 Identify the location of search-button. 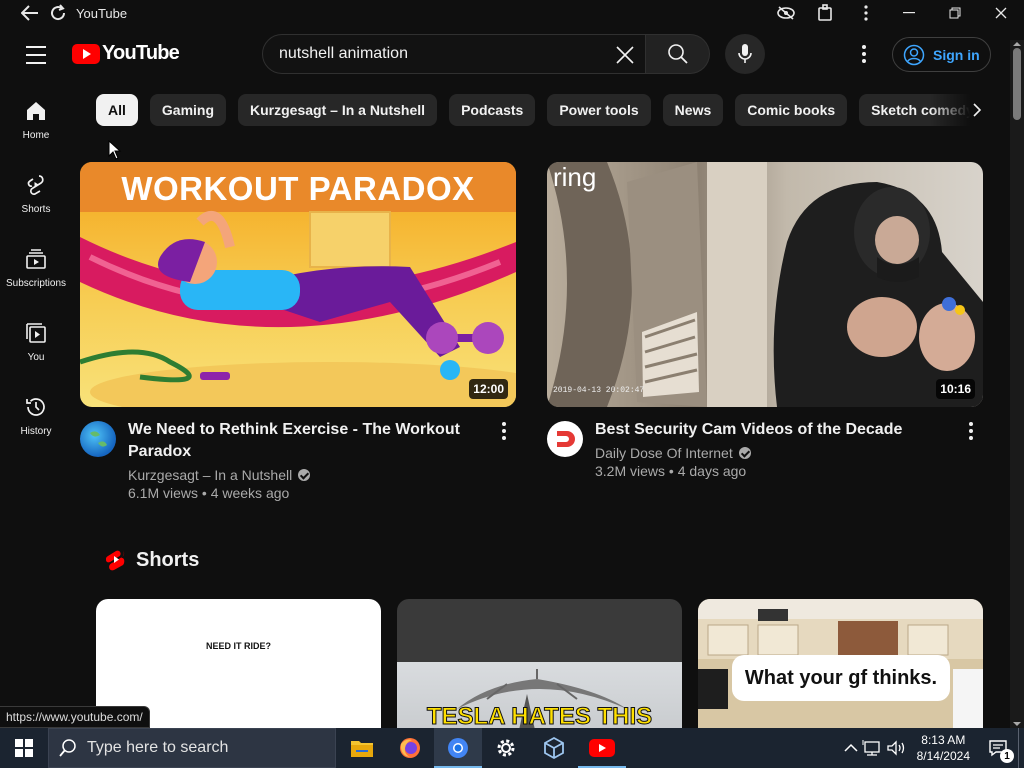
(678, 54).